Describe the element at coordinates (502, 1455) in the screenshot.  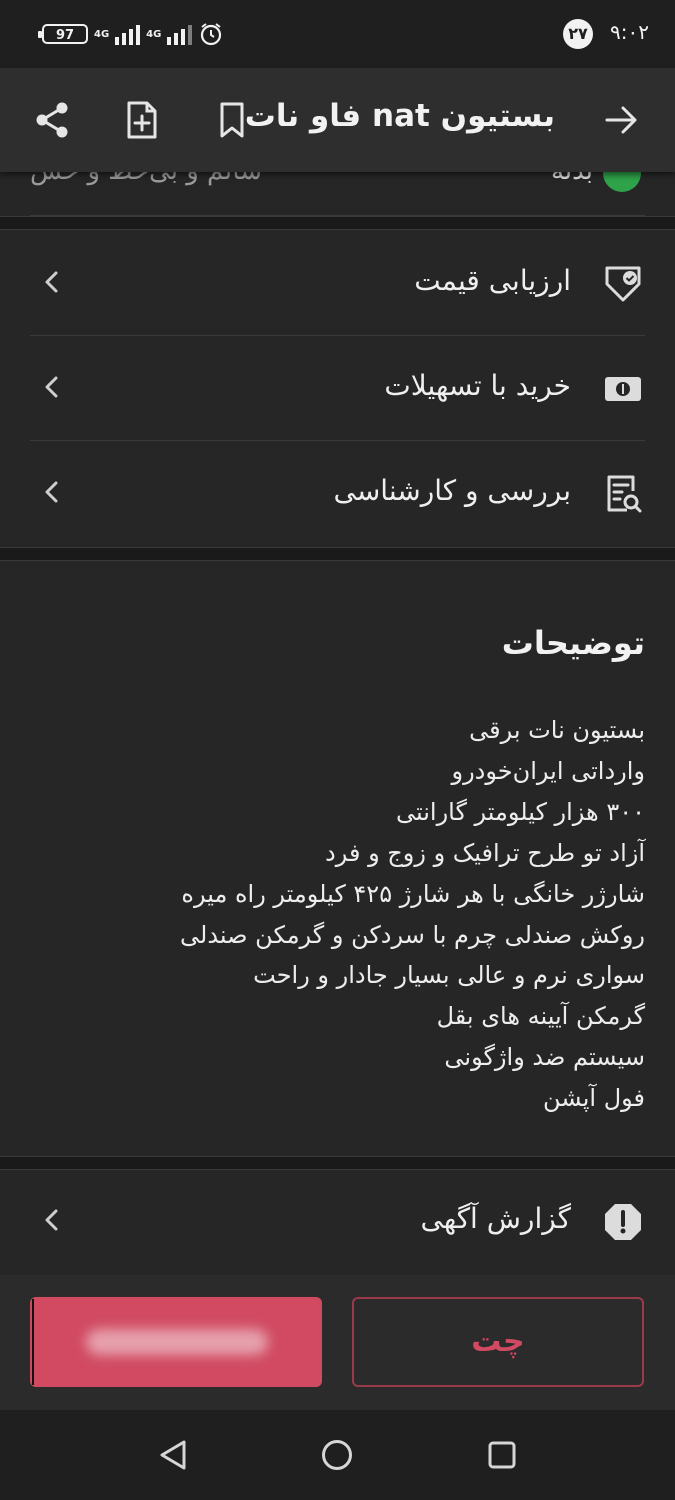
I see `nav-recents-icon` at that location.